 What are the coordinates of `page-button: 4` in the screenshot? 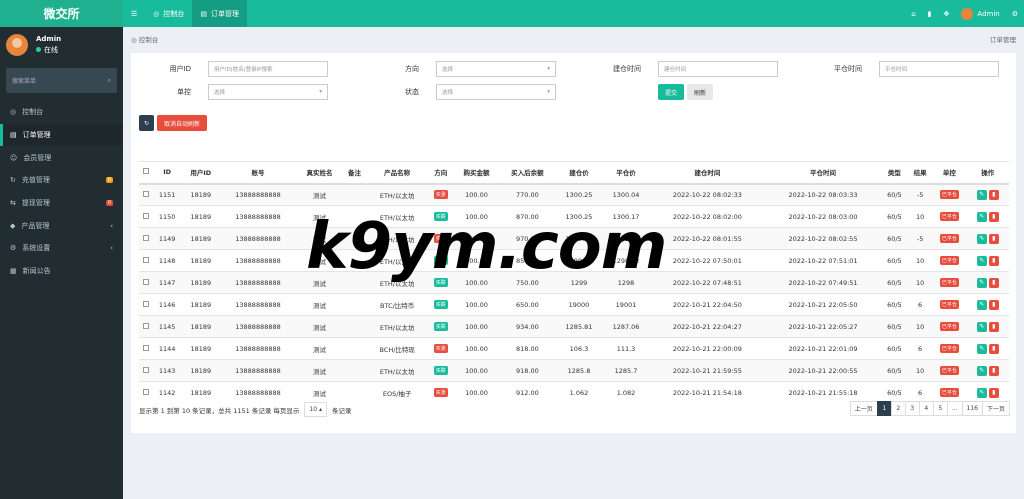 It's located at (926, 408).